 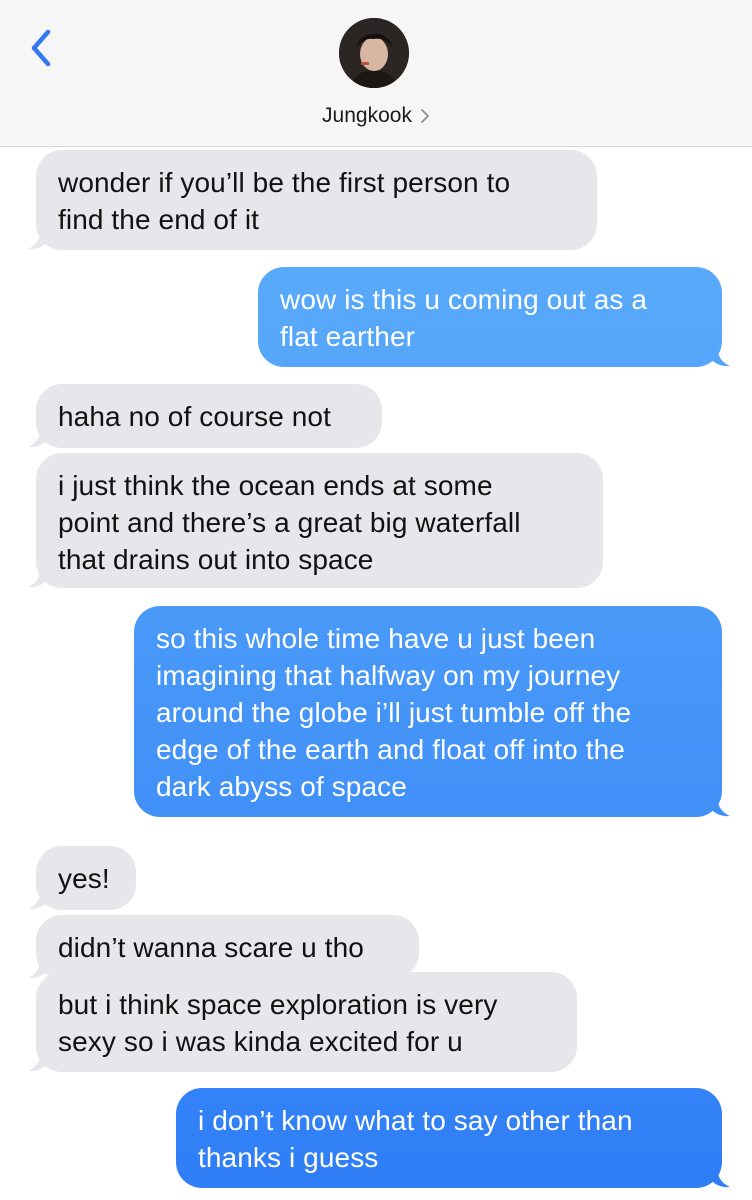 I want to click on message-text-line: but i think space exploration is very, so click(x=278, y=1004).